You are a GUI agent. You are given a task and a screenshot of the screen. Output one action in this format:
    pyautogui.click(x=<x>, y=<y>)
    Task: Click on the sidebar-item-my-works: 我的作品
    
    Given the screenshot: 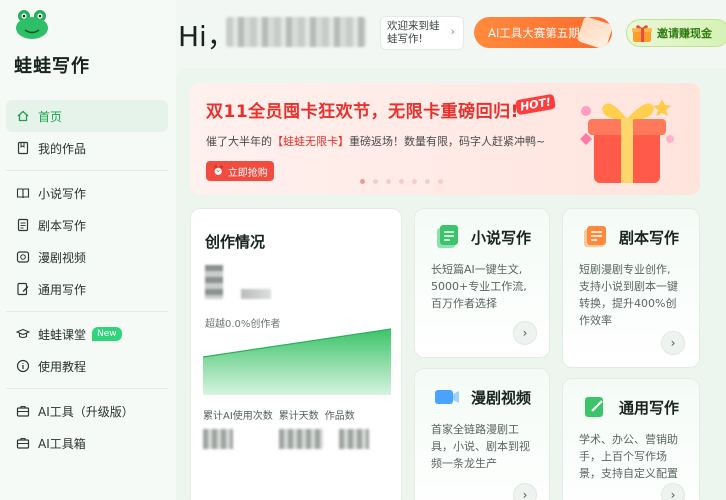 What is the action you would take?
    pyautogui.click(x=87, y=148)
    